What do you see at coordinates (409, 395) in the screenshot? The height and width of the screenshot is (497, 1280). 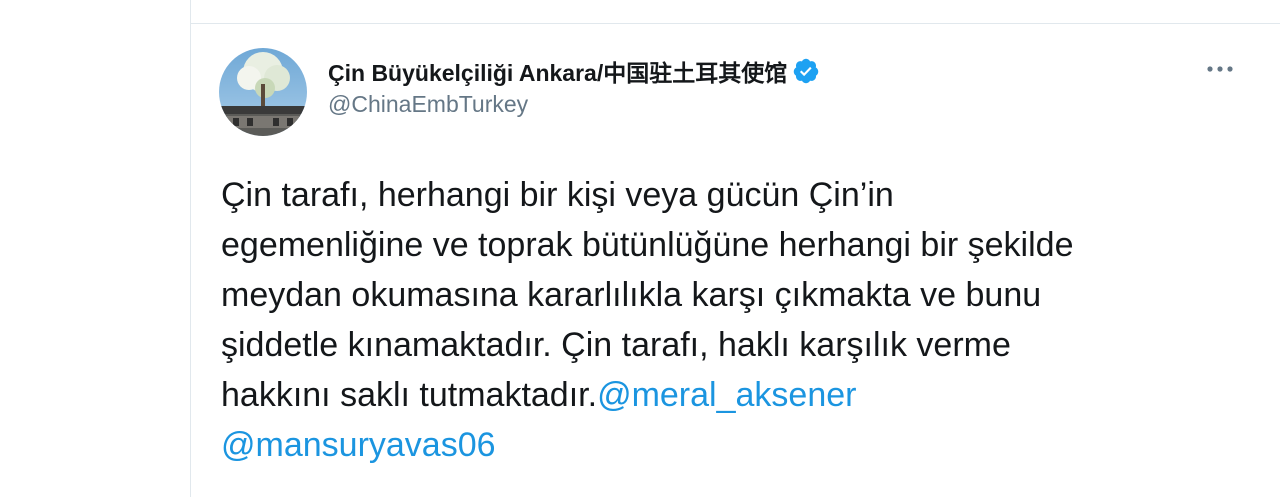 I see `tweet-text-segment: hakkını saklı tutmaktadır.` at bounding box center [409, 395].